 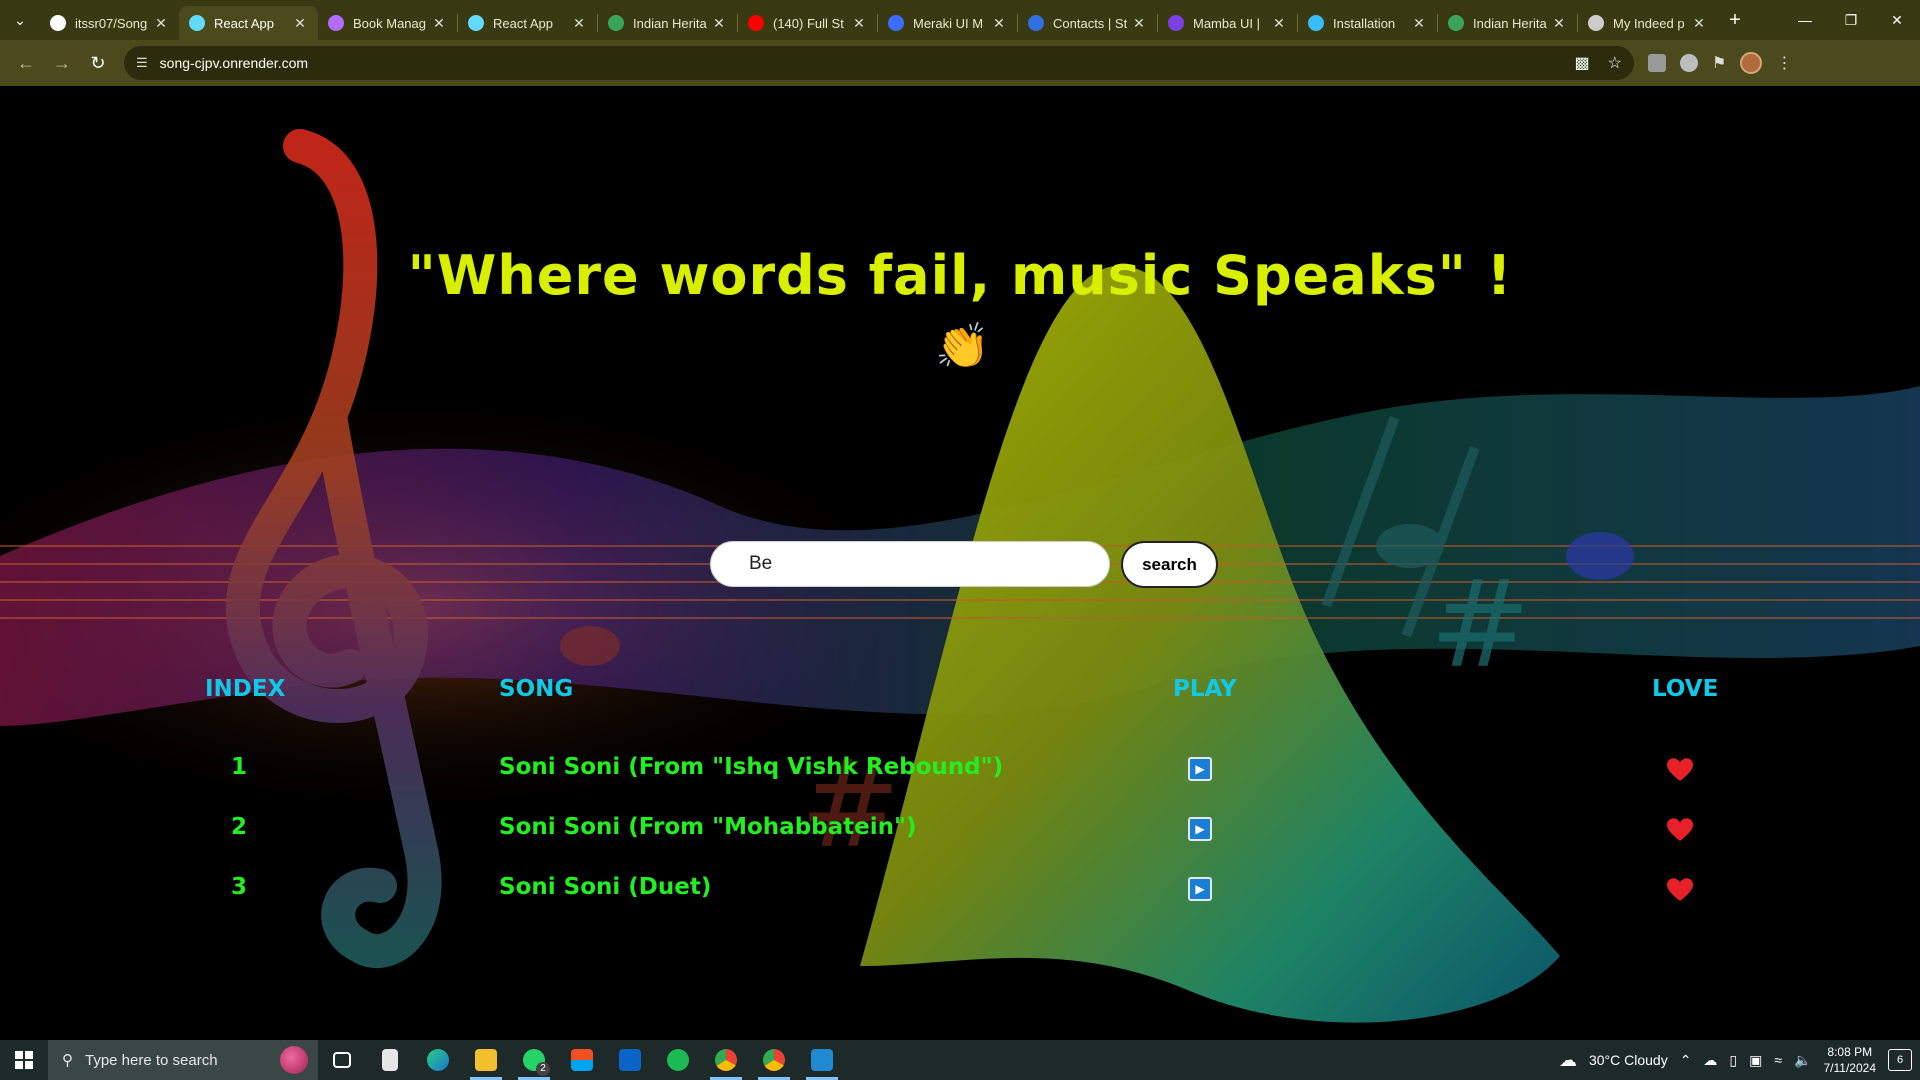 I want to click on search-highlight-icon, so click(x=294, y=1060).